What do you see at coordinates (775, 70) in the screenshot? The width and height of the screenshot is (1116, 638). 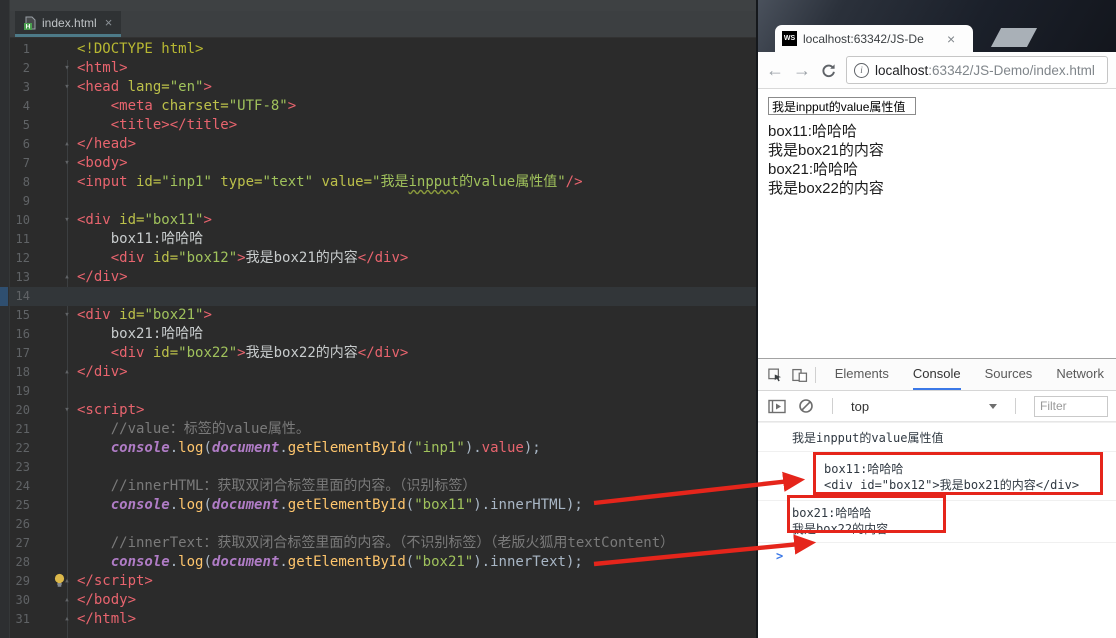 I see `back-icon: ←` at bounding box center [775, 70].